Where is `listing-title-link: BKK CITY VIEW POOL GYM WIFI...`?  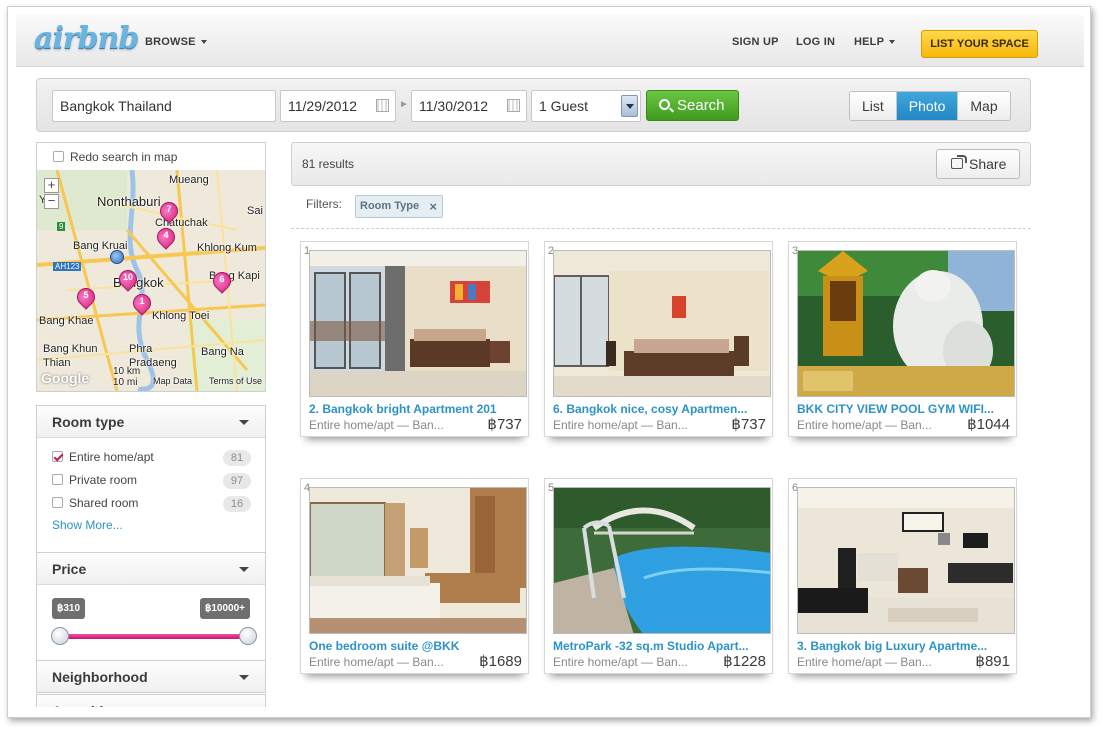 listing-title-link: BKK CITY VIEW POOL GYM WIFI... is located at coordinates (906, 409).